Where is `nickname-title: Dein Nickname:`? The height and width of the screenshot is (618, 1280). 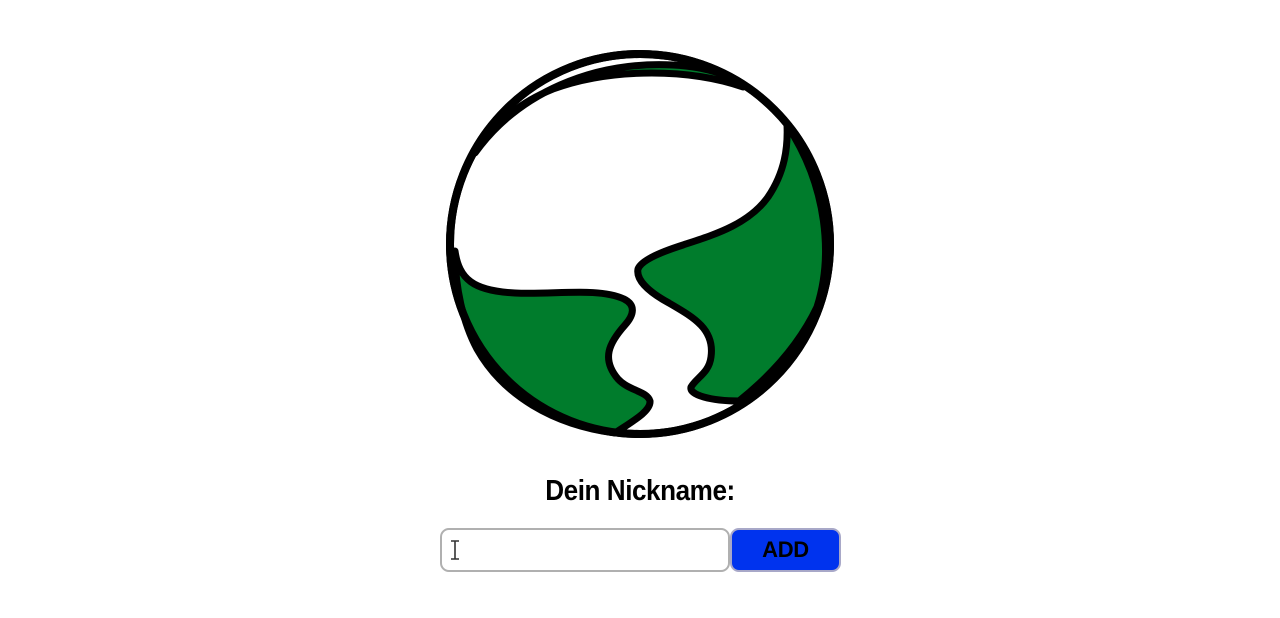 nickname-title: Dein Nickname: is located at coordinates (640, 491).